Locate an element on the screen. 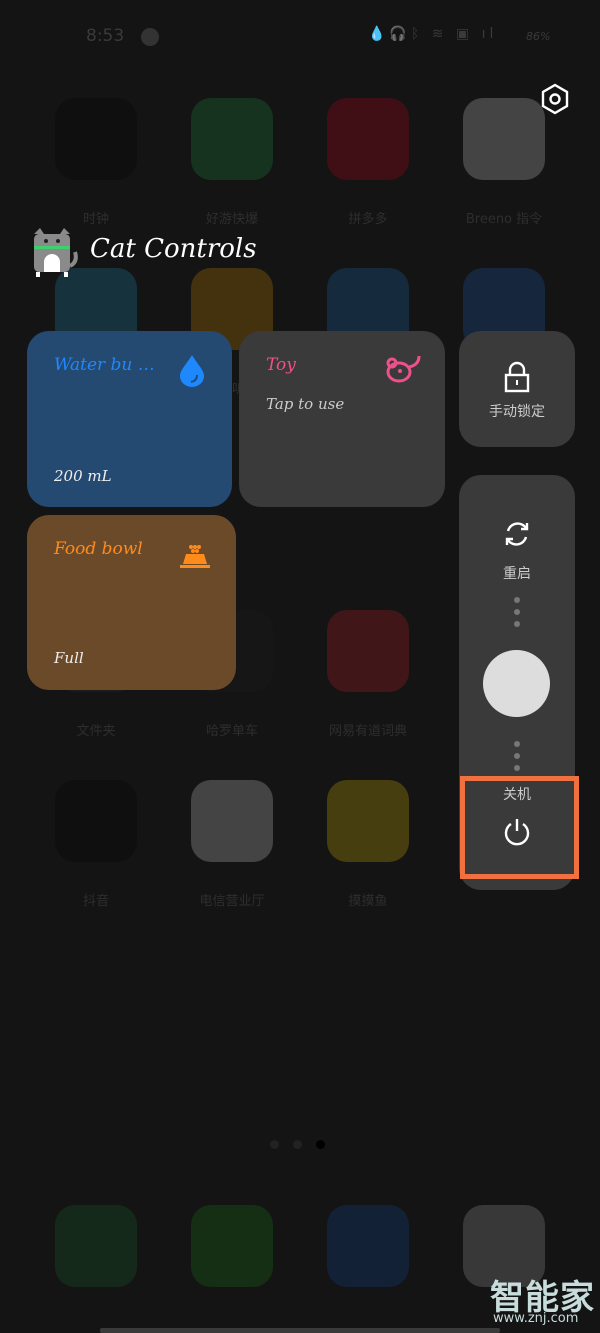 This screenshot has height=1333, width=600. toy-card-value: Tap to use is located at coordinates (305, 404).